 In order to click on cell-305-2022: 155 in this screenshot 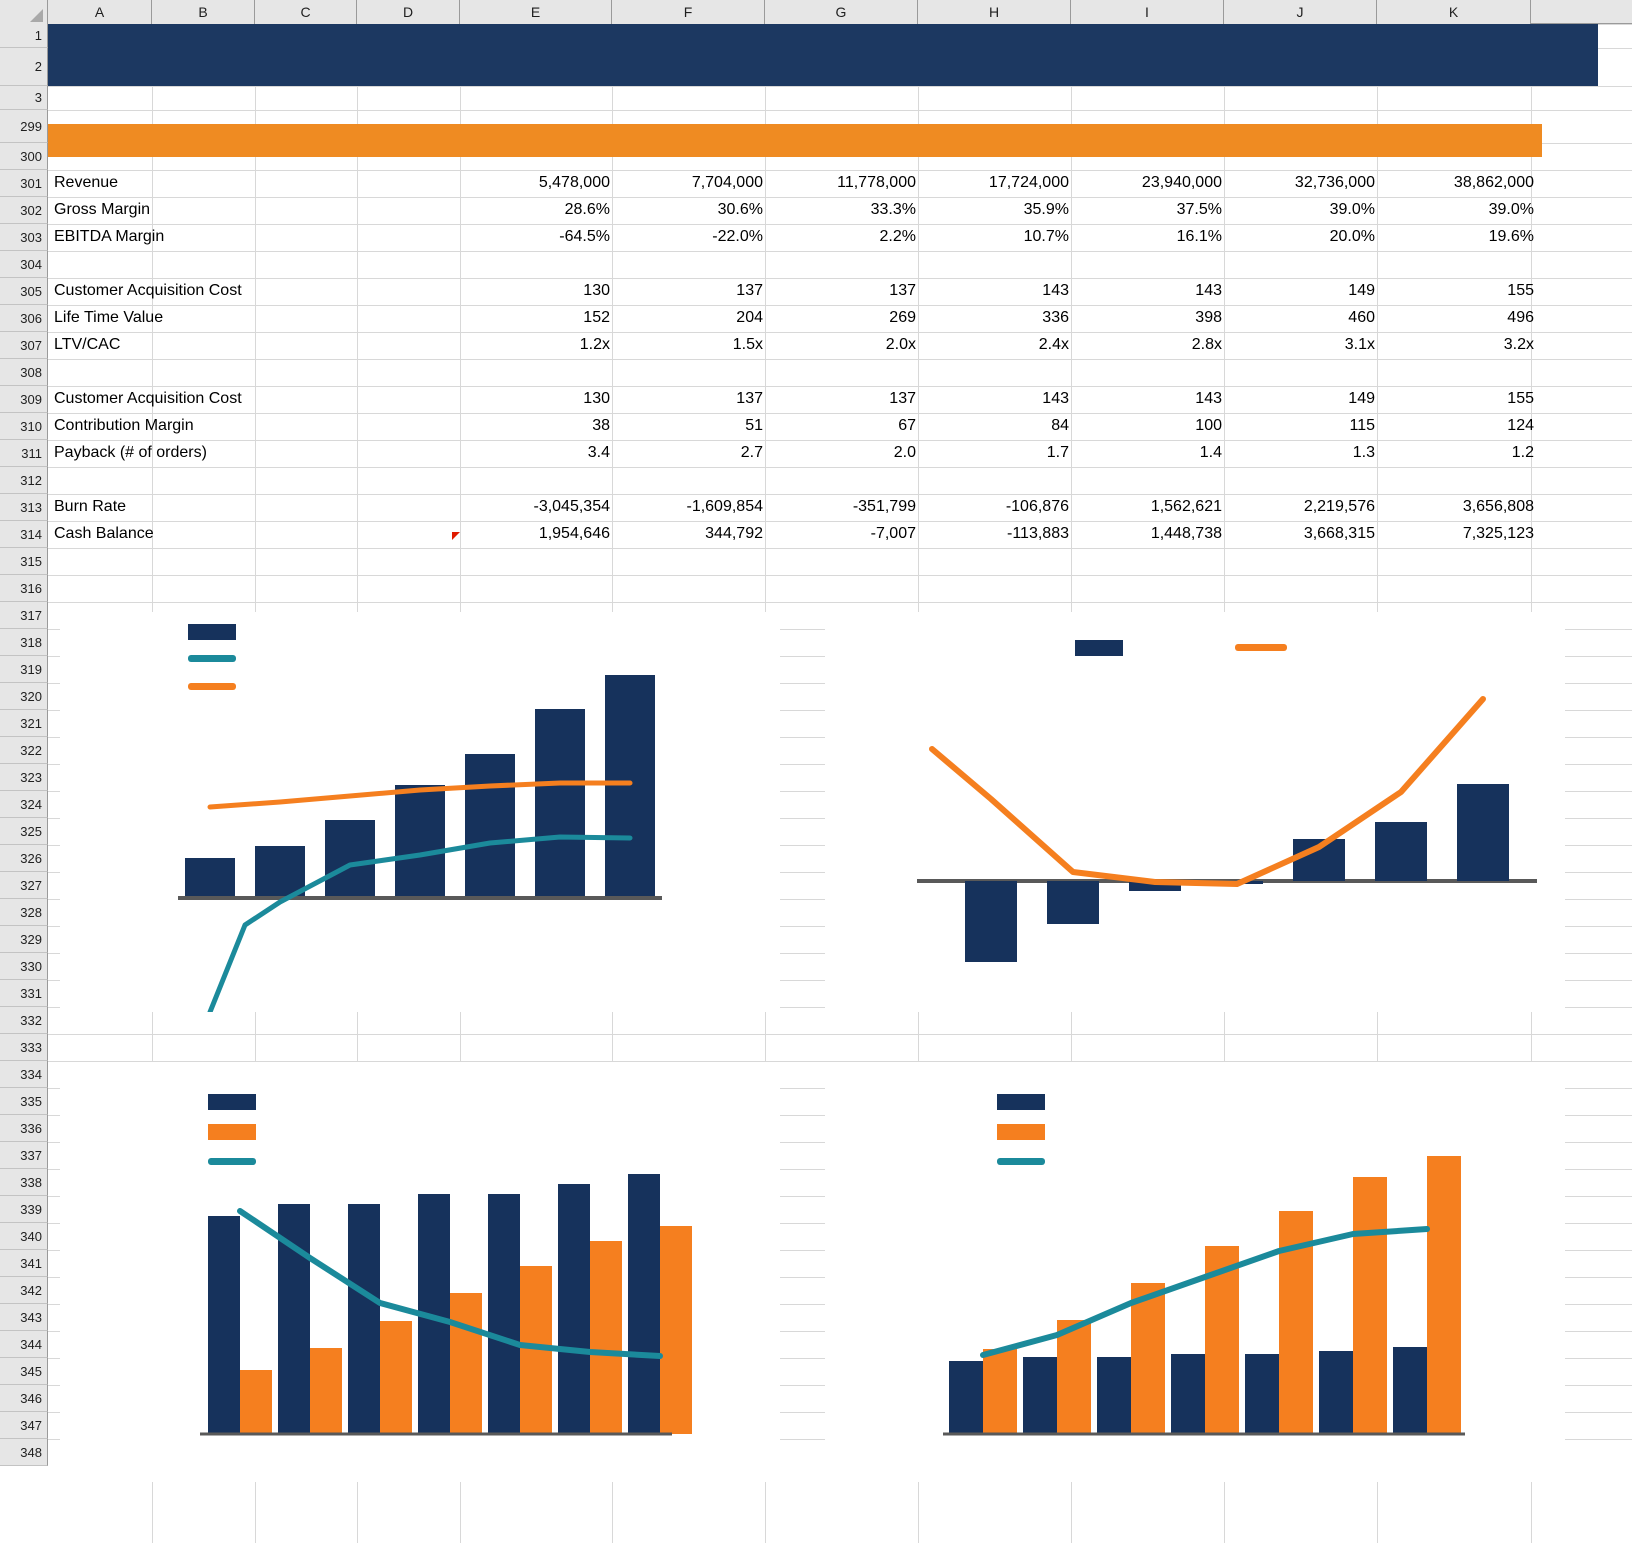, I will do `click(1457, 291)`.